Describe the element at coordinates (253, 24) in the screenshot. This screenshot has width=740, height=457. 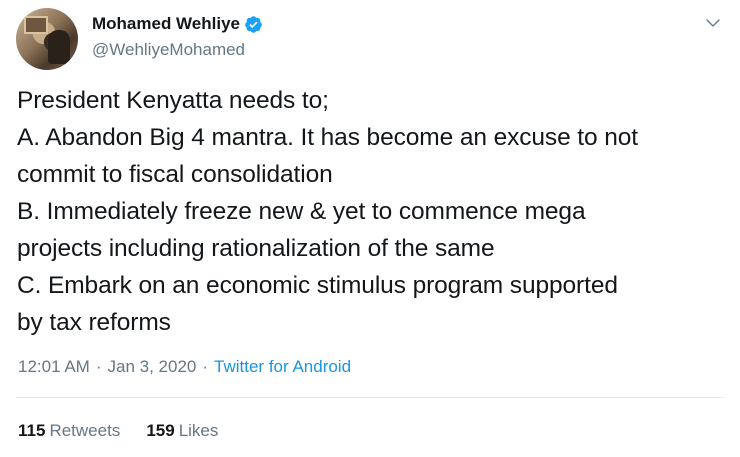
I see `verified-badge-icon` at that location.